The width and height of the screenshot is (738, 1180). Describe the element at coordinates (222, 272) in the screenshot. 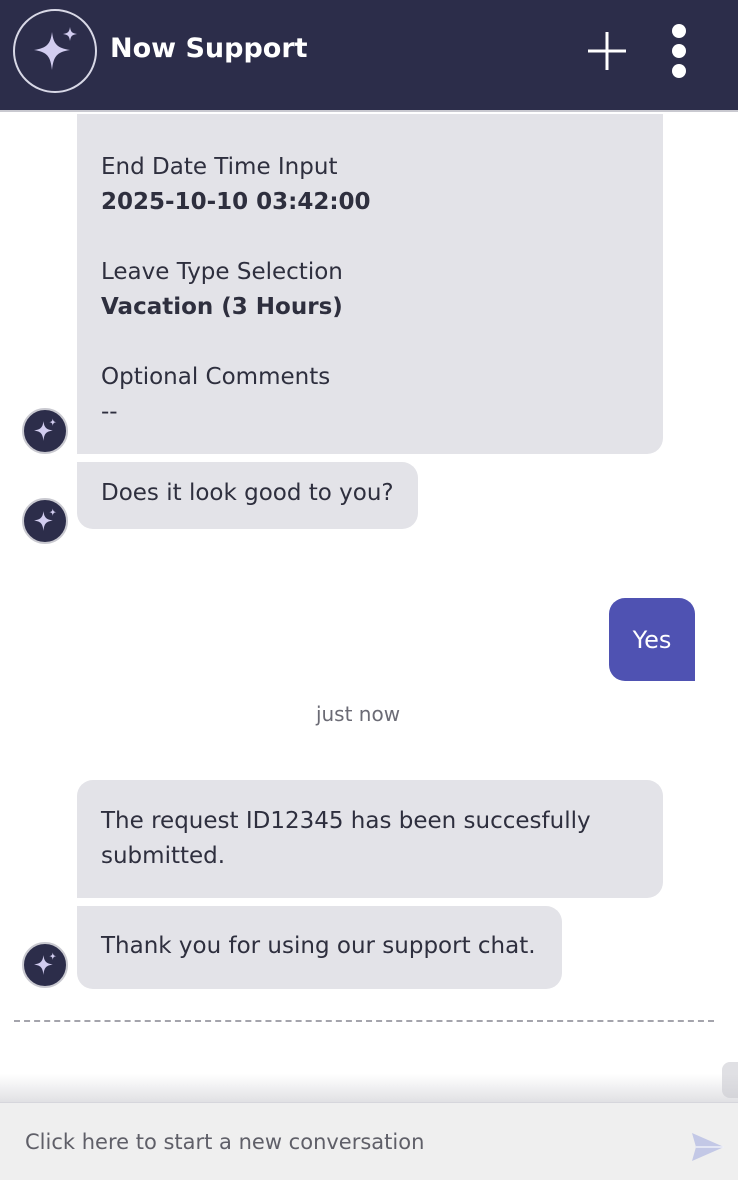

I see `summary-field-label: Leave Type Selection` at that location.